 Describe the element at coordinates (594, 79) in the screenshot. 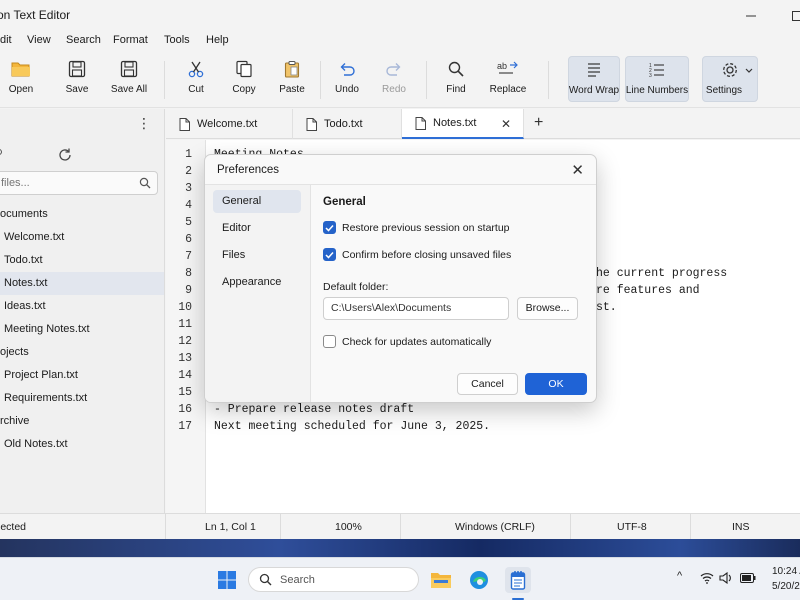

I see `word-wrap-toggle: Word Wrap` at that location.